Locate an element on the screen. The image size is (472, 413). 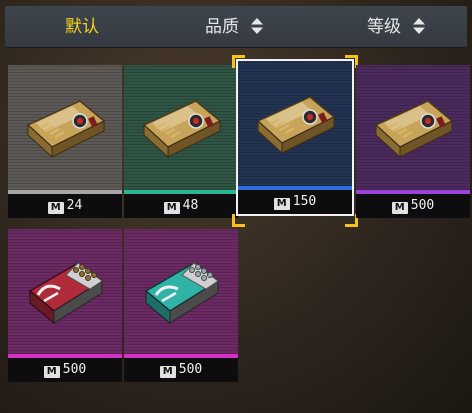
price-tag: M 48 is located at coordinates (181, 206).